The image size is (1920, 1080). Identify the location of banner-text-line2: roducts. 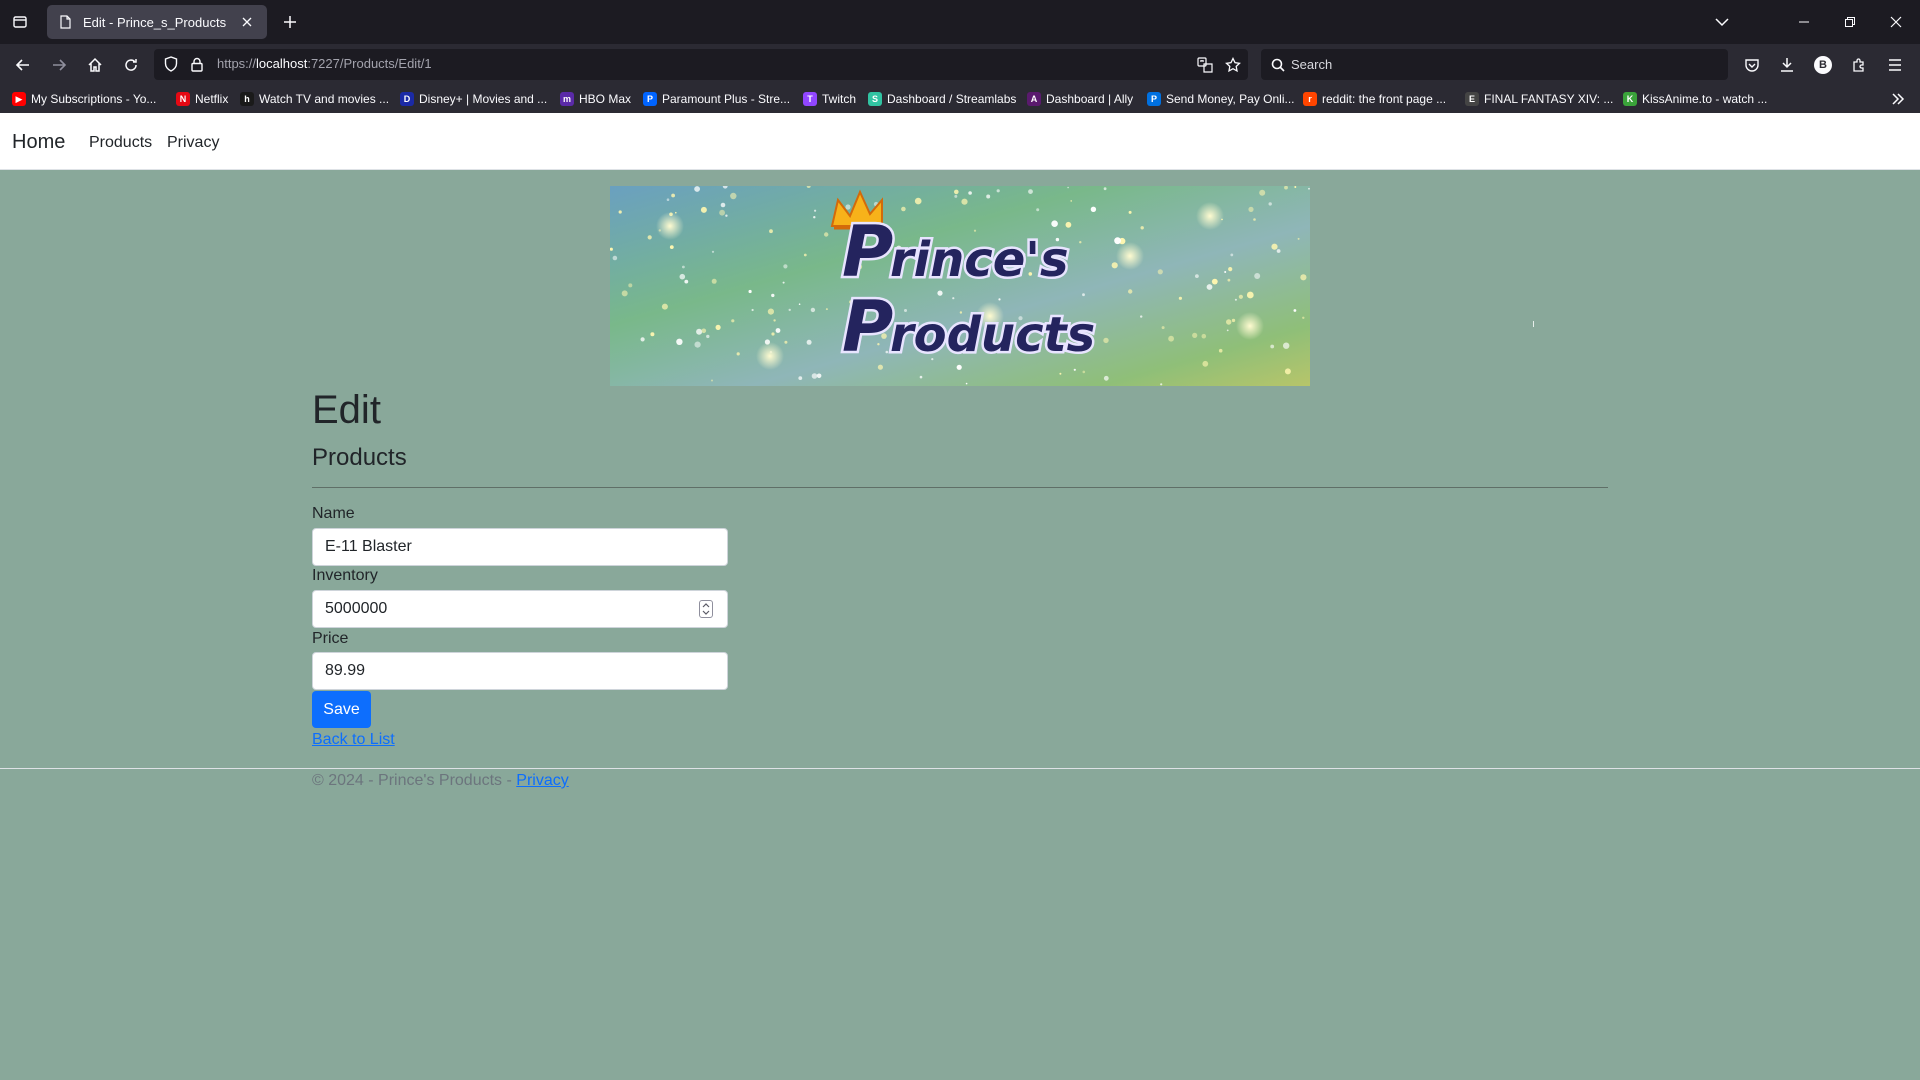
(992, 335).